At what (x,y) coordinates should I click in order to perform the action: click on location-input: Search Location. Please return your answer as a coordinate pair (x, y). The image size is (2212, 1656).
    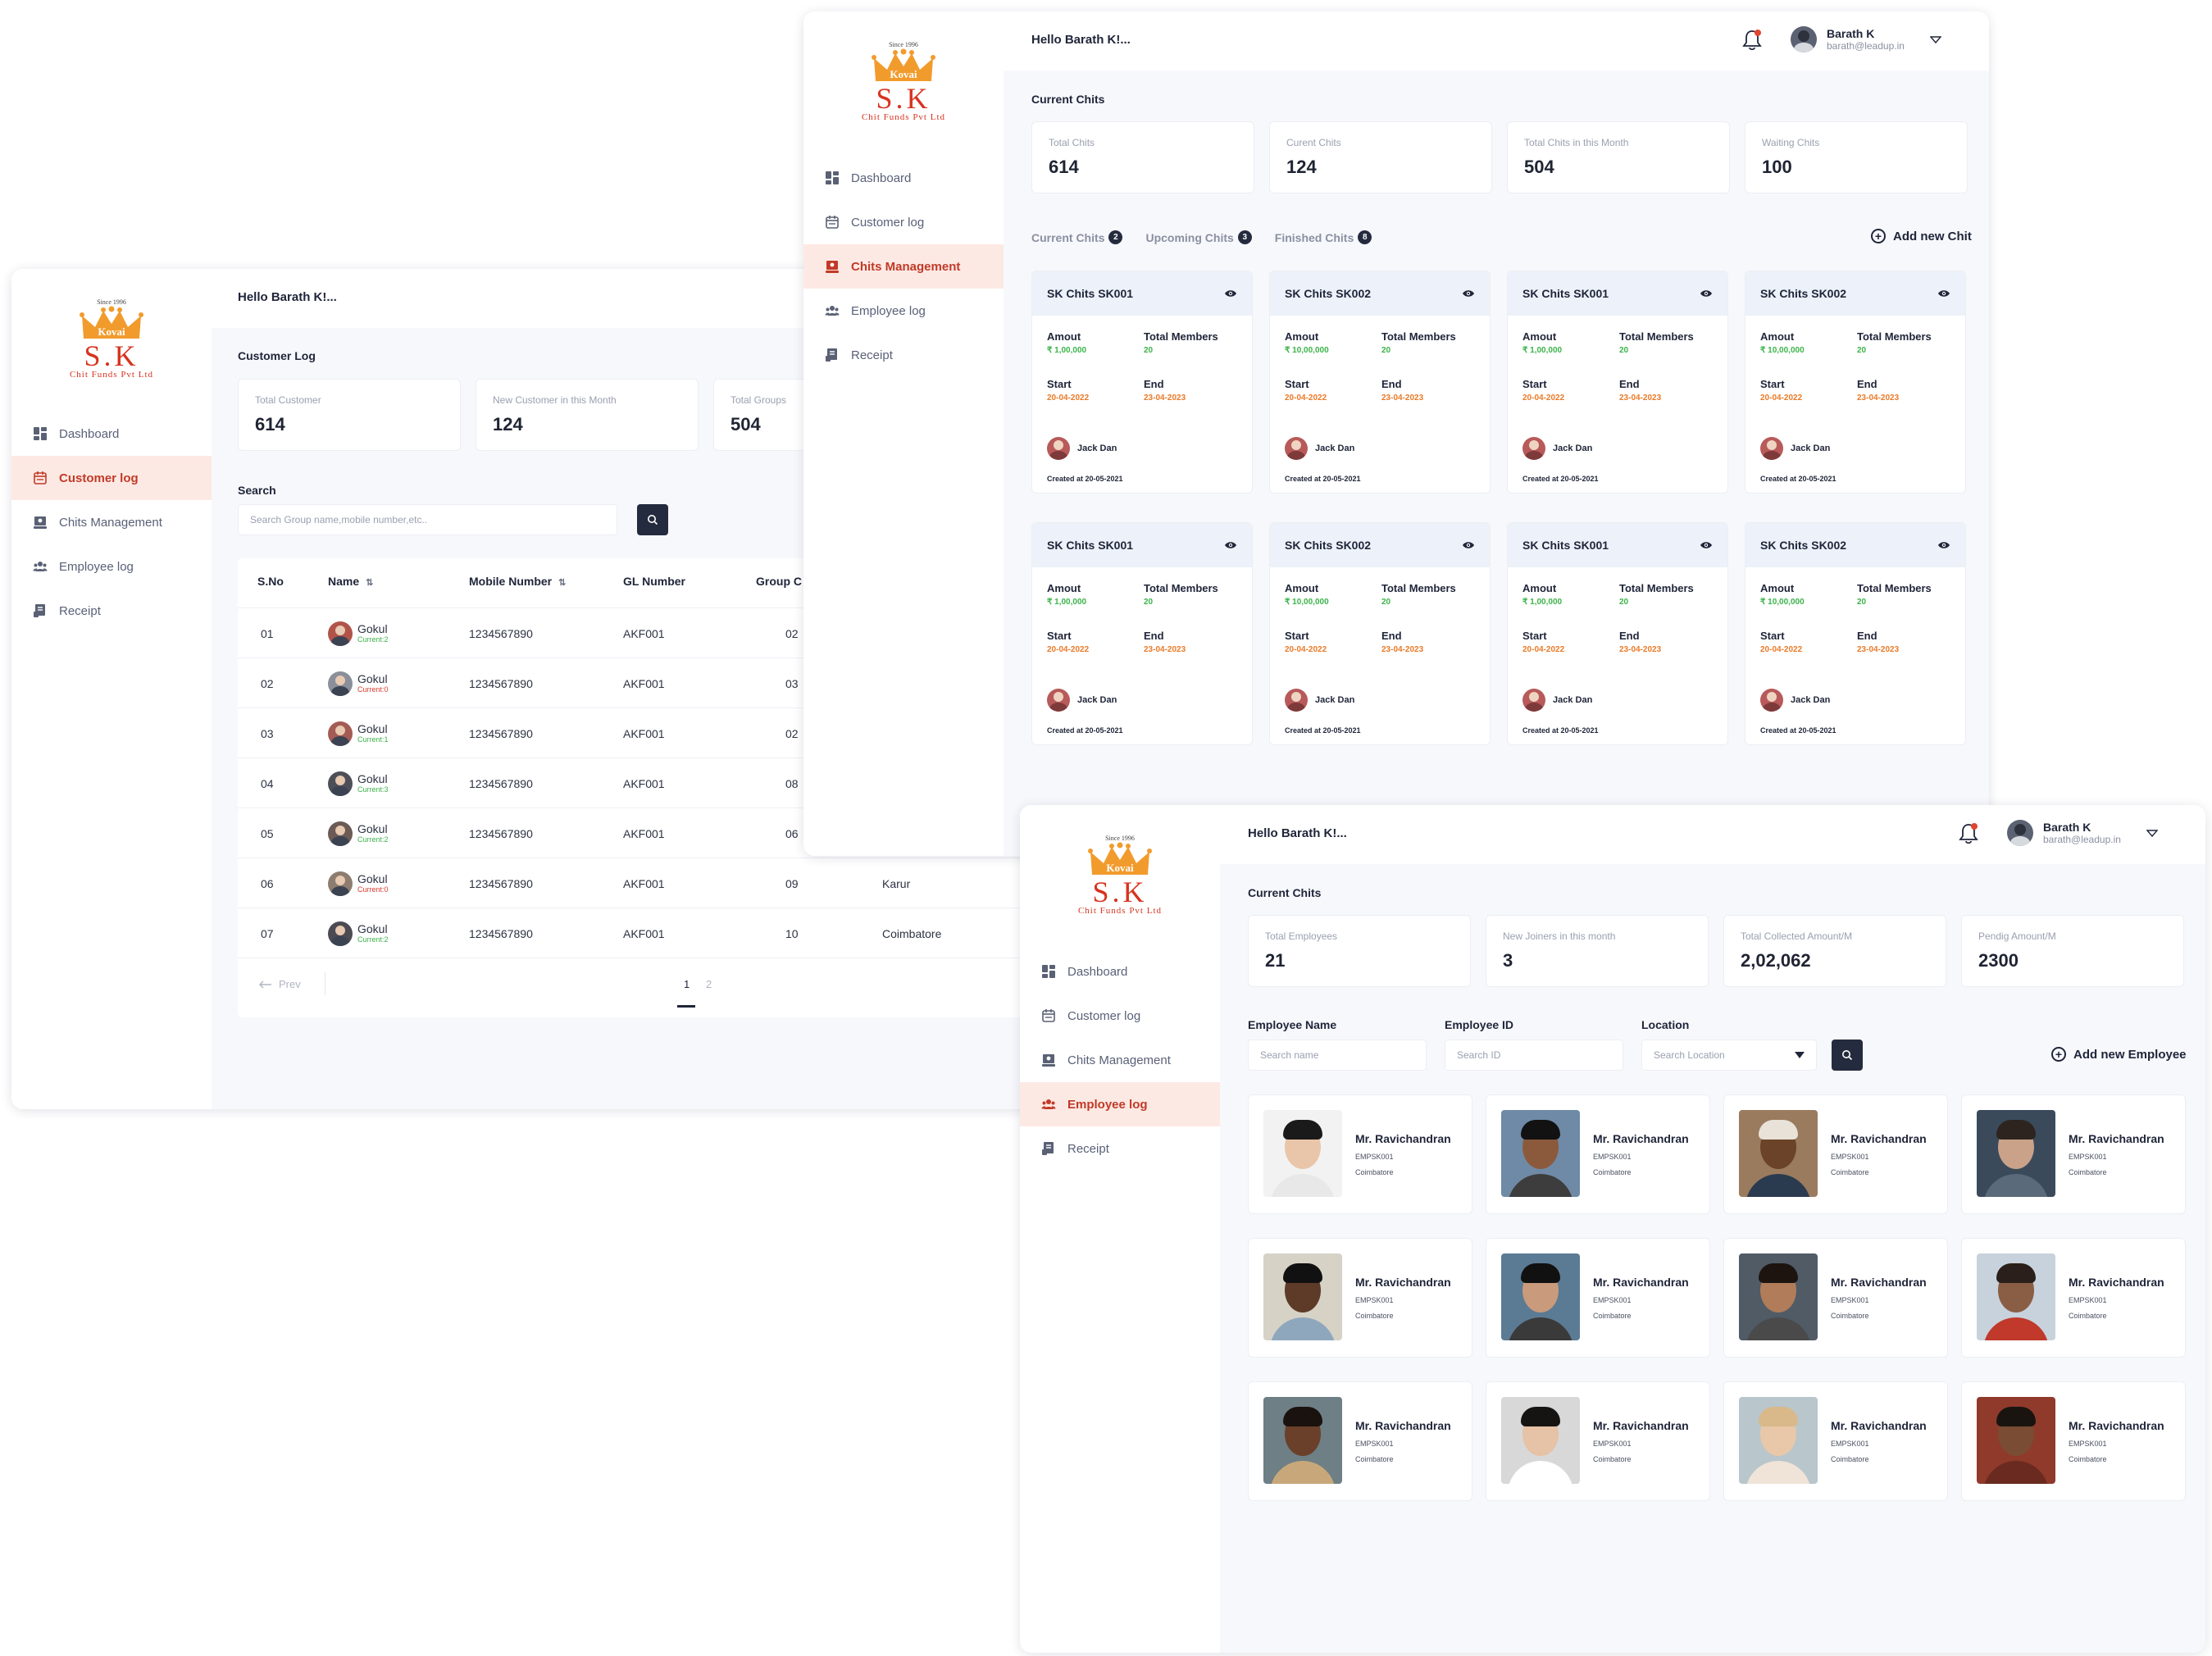
    Looking at the image, I should click on (1729, 1055).